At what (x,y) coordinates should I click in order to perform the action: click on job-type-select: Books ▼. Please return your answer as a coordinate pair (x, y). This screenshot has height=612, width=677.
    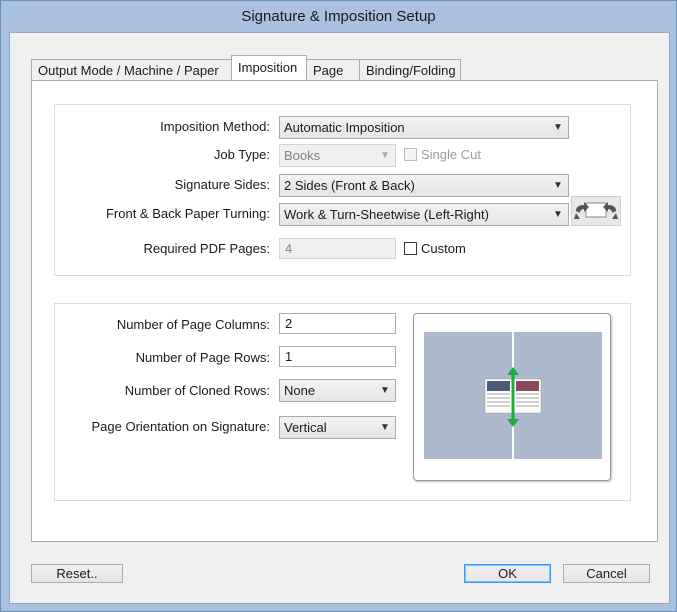
    Looking at the image, I should click on (337, 155).